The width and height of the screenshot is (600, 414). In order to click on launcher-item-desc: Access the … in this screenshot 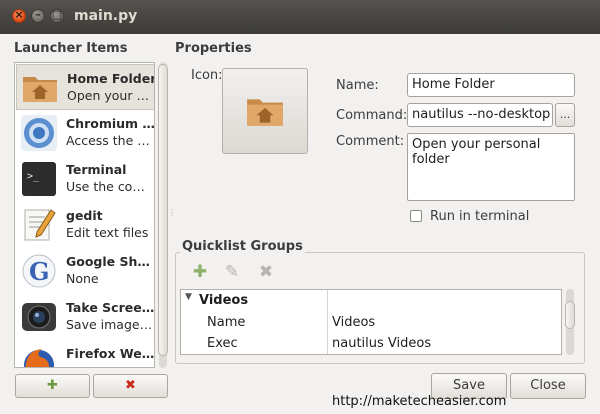, I will do `click(108, 140)`.